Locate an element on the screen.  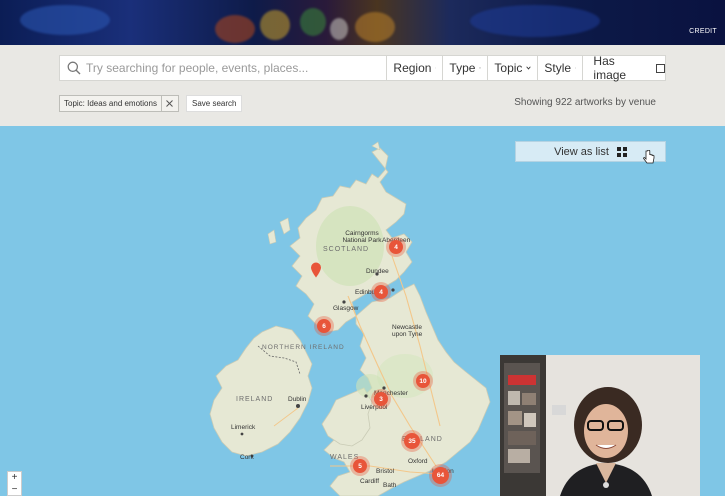
search-input is located at coordinates (223, 68).